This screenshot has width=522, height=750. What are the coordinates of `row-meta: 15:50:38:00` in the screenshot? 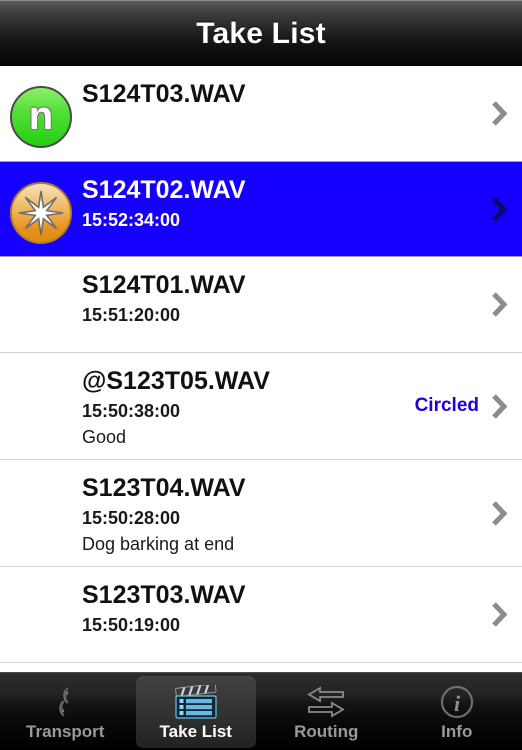 It's located at (248, 412).